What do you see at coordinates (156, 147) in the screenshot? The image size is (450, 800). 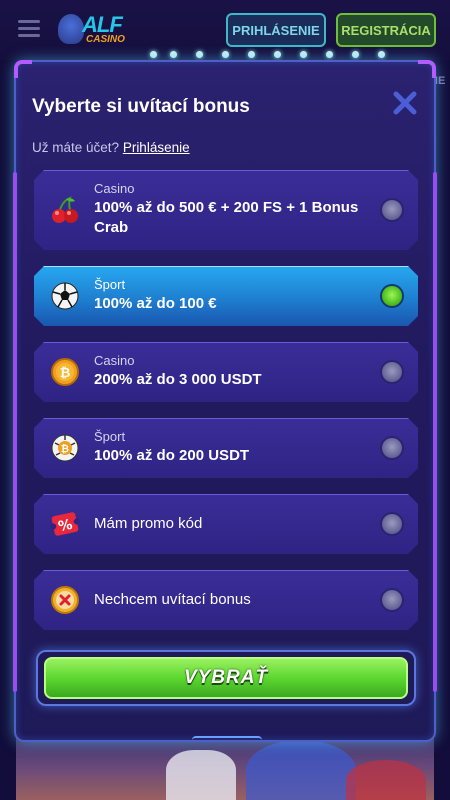 I see `login-link: Prihlásenie` at bounding box center [156, 147].